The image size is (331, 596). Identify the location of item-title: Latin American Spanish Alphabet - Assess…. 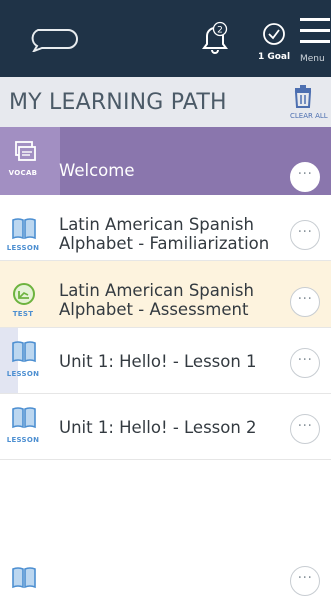
(156, 300).